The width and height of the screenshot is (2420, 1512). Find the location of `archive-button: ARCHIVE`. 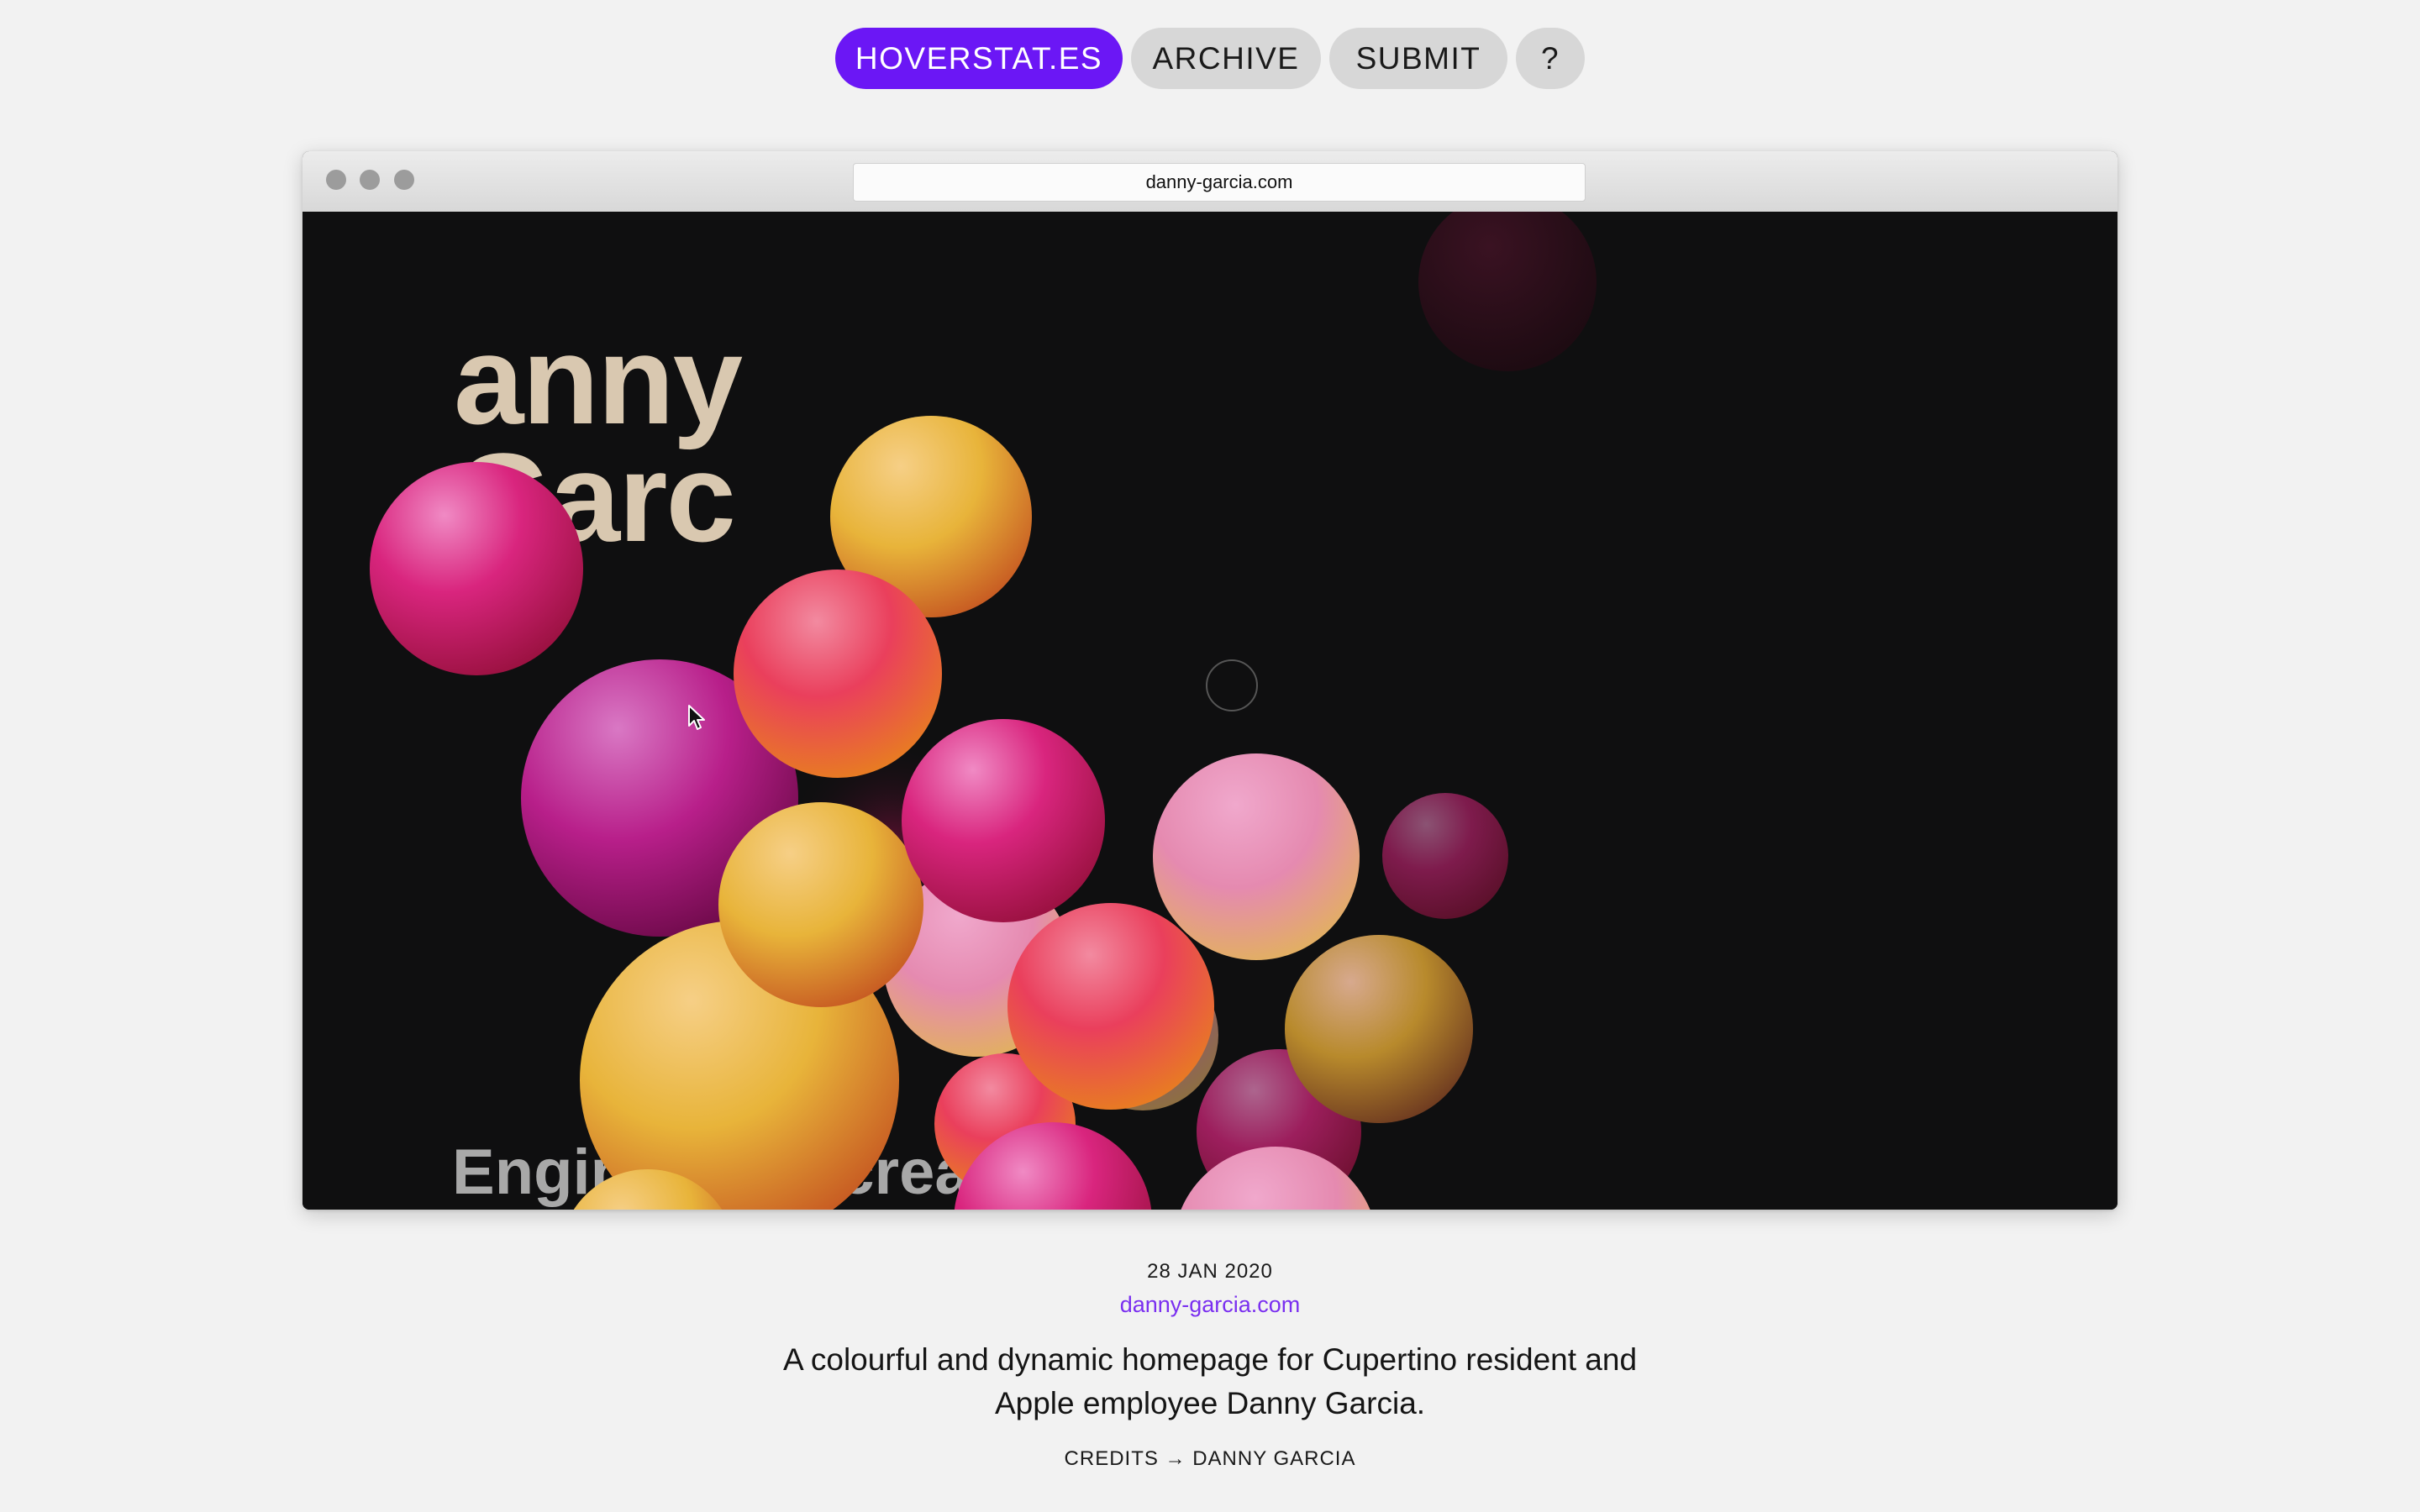

archive-button: ARCHIVE is located at coordinates (1226, 58).